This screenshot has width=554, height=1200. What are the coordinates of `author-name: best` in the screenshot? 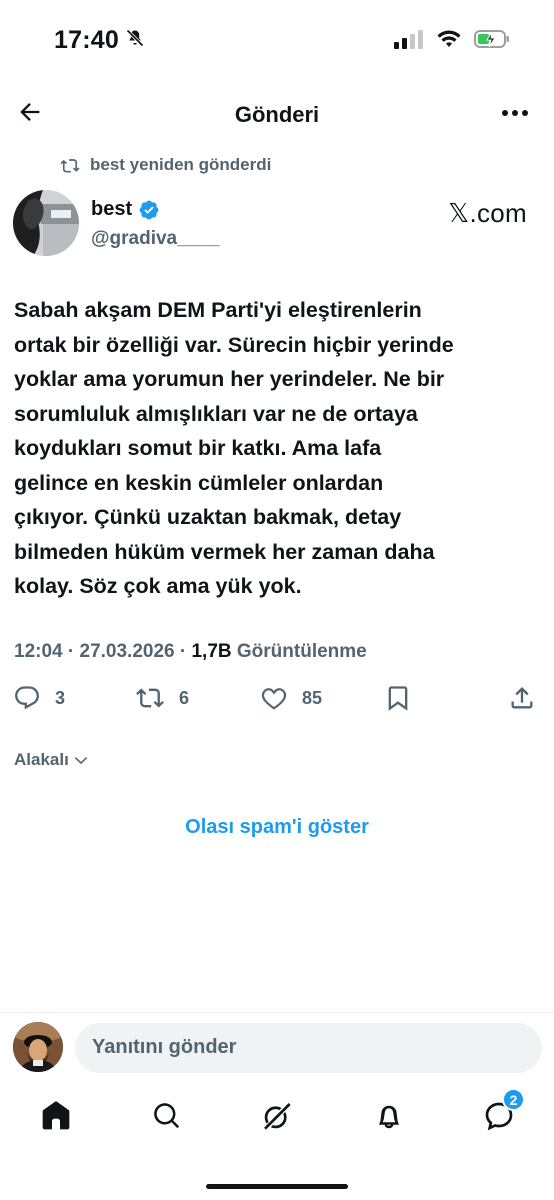 It's located at (125, 209).